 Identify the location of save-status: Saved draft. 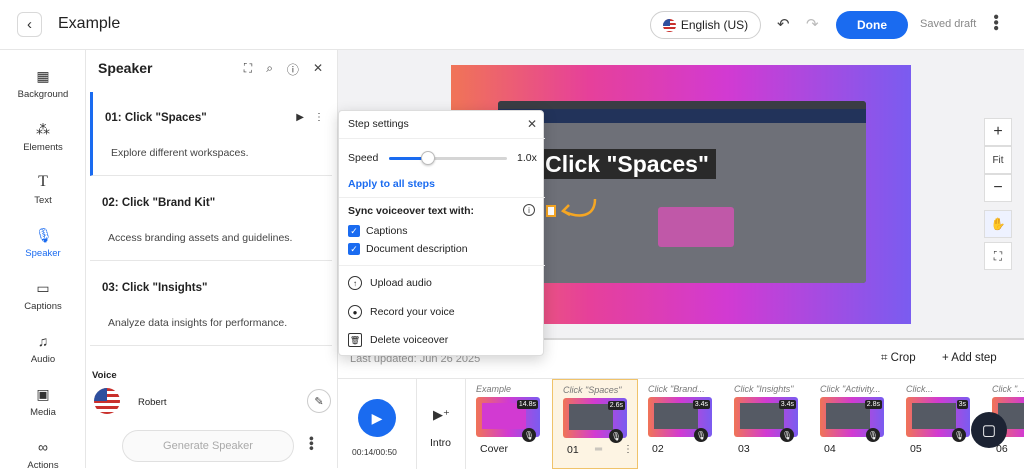
(948, 24).